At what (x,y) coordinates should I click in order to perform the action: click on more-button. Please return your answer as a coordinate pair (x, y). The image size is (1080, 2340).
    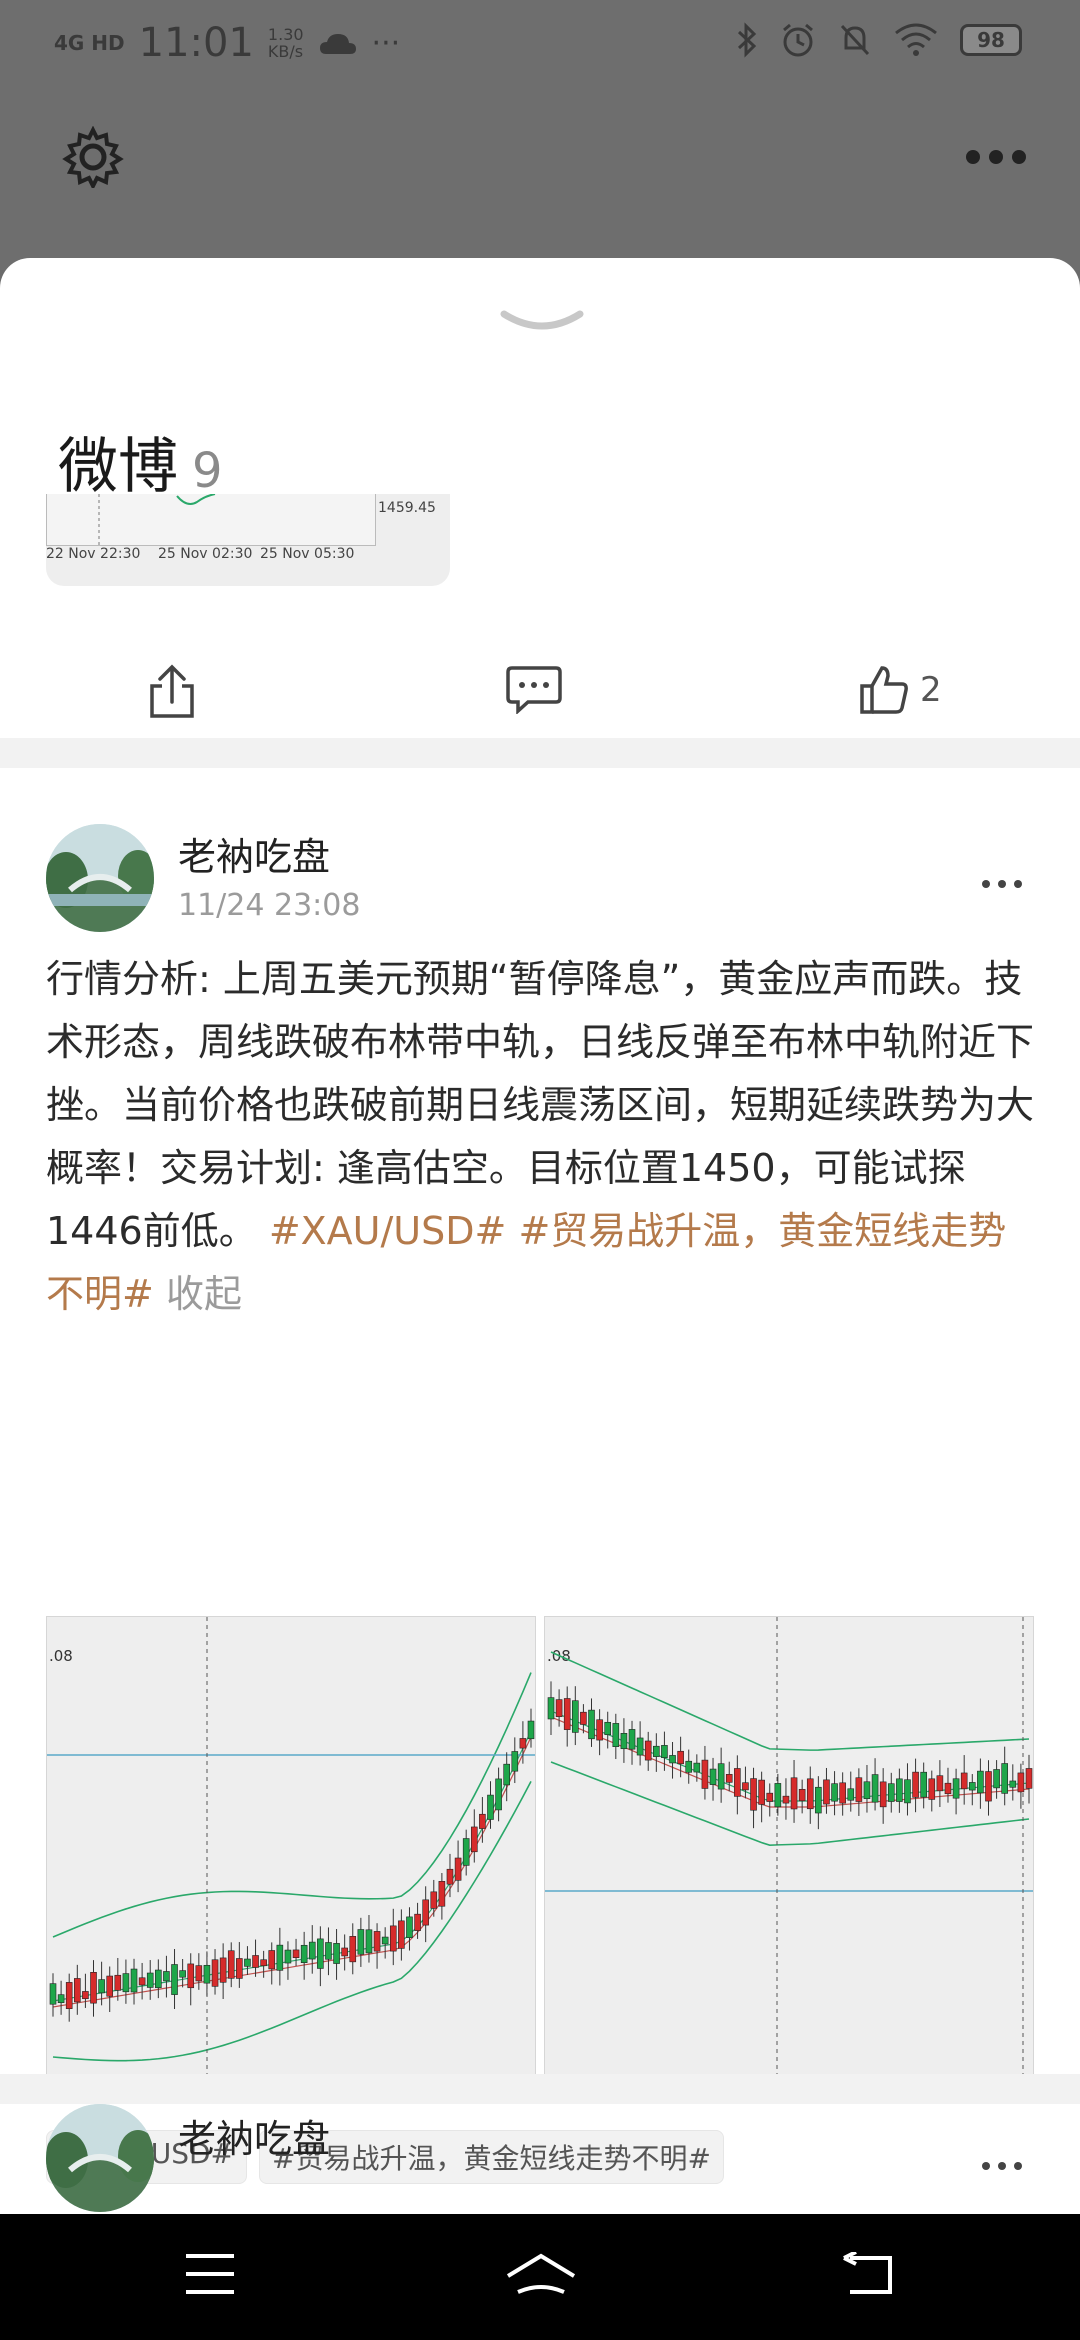
    Looking at the image, I should click on (996, 157).